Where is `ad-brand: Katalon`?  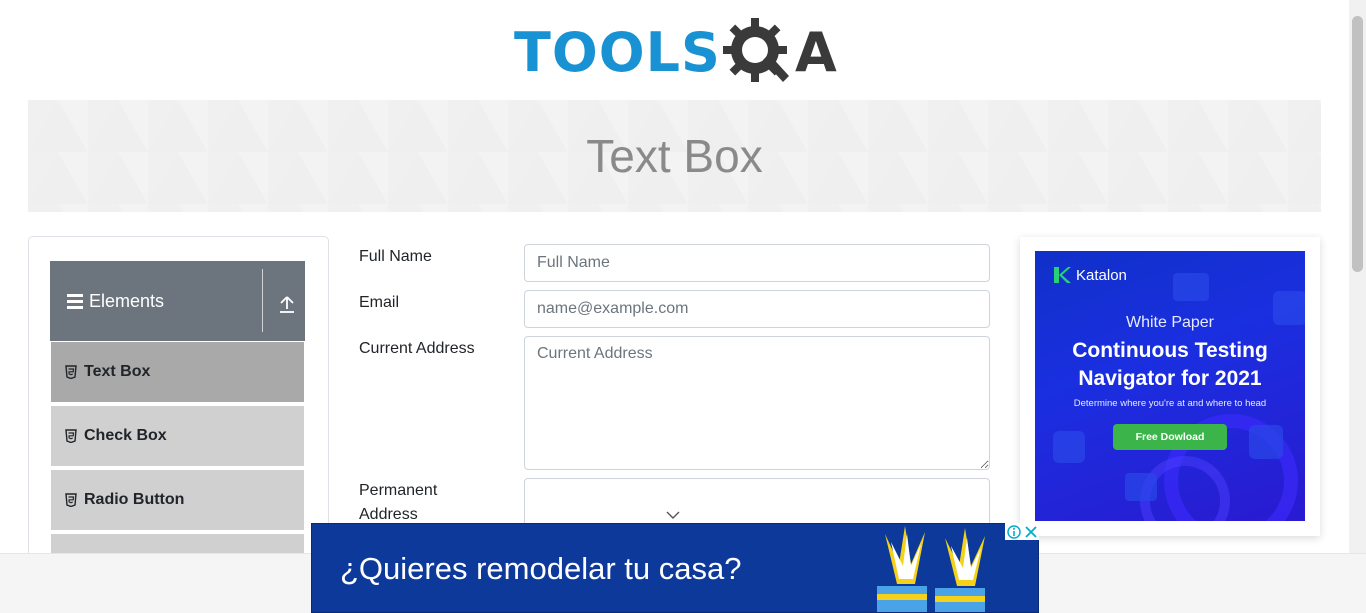
ad-brand: Katalon is located at coordinates (1090, 275).